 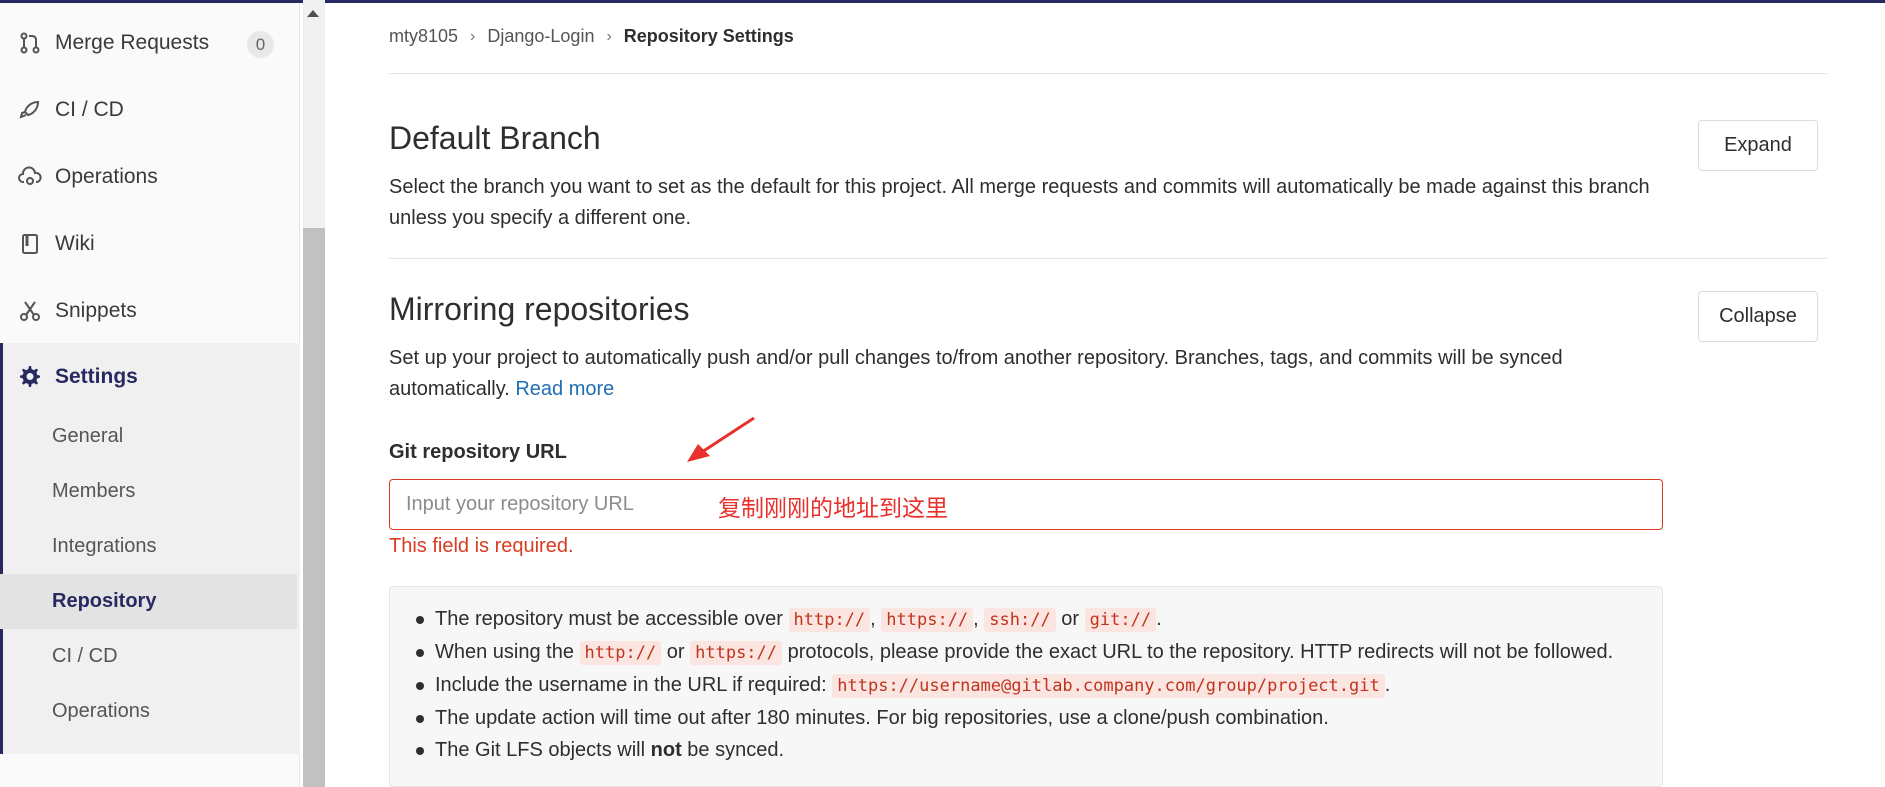 What do you see at coordinates (150, 376) in the screenshot?
I see `sidebar-item-settings: Settings` at bounding box center [150, 376].